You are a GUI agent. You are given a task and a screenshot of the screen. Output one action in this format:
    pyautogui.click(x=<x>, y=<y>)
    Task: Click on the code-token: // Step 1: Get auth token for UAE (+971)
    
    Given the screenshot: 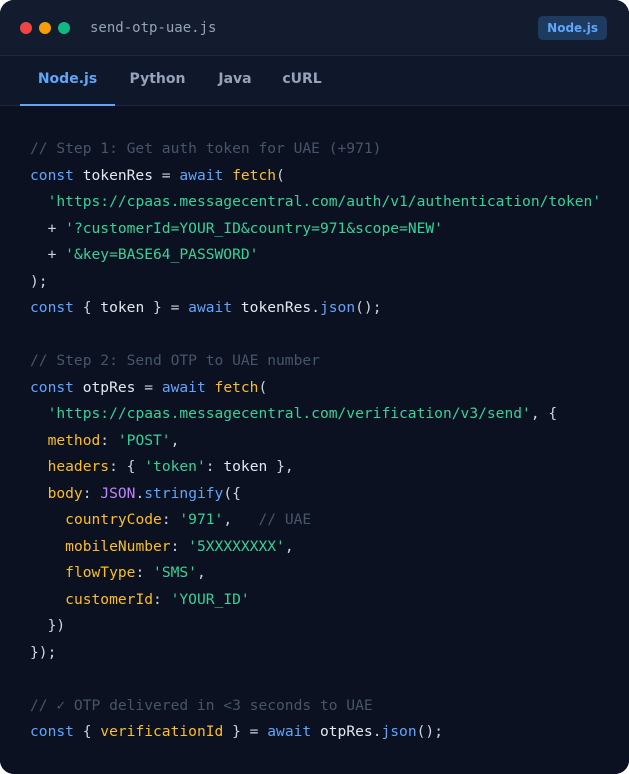 What is the action you would take?
    pyautogui.click(x=206, y=148)
    